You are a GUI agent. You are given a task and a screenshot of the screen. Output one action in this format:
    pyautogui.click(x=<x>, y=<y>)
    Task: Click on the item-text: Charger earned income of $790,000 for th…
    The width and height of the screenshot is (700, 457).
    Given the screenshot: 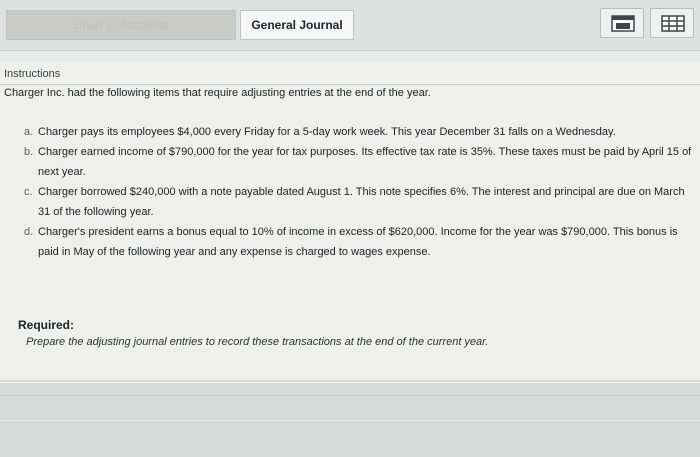 What is the action you would take?
    pyautogui.click(x=365, y=162)
    